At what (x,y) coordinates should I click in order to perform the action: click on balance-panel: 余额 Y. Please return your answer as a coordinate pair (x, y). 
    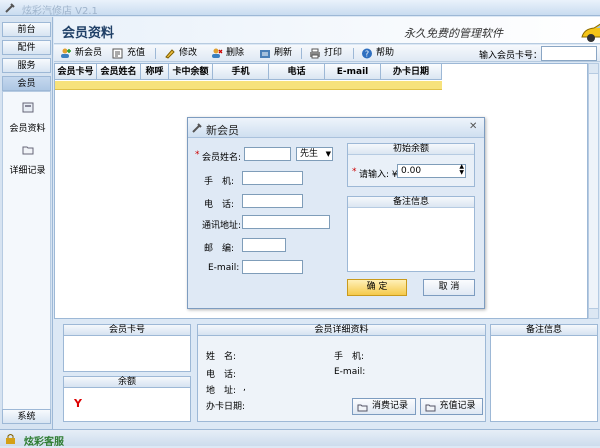
    Looking at the image, I should click on (127, 399).